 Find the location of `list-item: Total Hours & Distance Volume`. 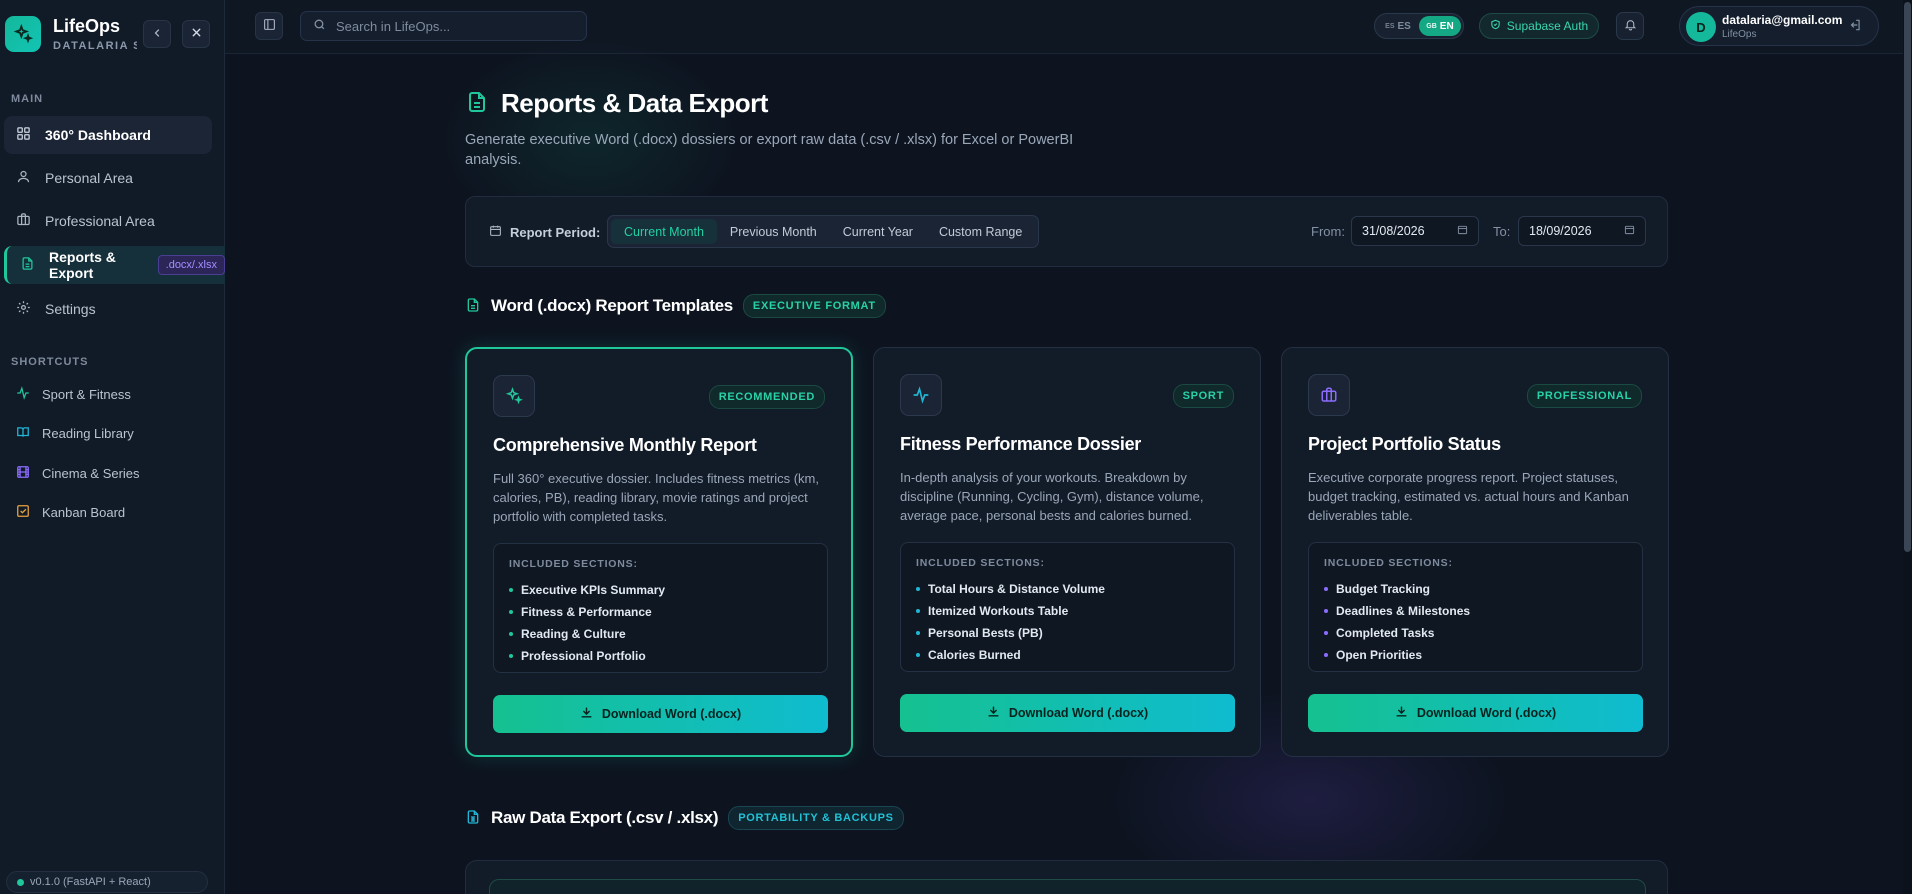

list-item: Total Hours & Distance Volume is located at coordinates (1010, 589).